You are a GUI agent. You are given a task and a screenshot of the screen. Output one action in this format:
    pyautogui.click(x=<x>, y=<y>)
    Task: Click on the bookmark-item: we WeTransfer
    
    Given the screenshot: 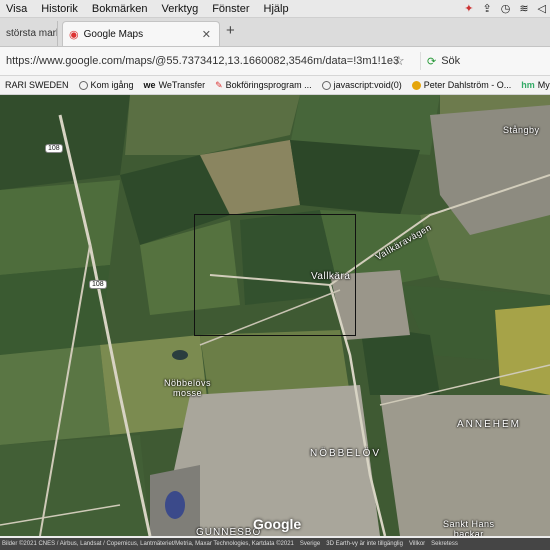 What is the action you would take?
    pyautogui.click(x=175, y=85)
    